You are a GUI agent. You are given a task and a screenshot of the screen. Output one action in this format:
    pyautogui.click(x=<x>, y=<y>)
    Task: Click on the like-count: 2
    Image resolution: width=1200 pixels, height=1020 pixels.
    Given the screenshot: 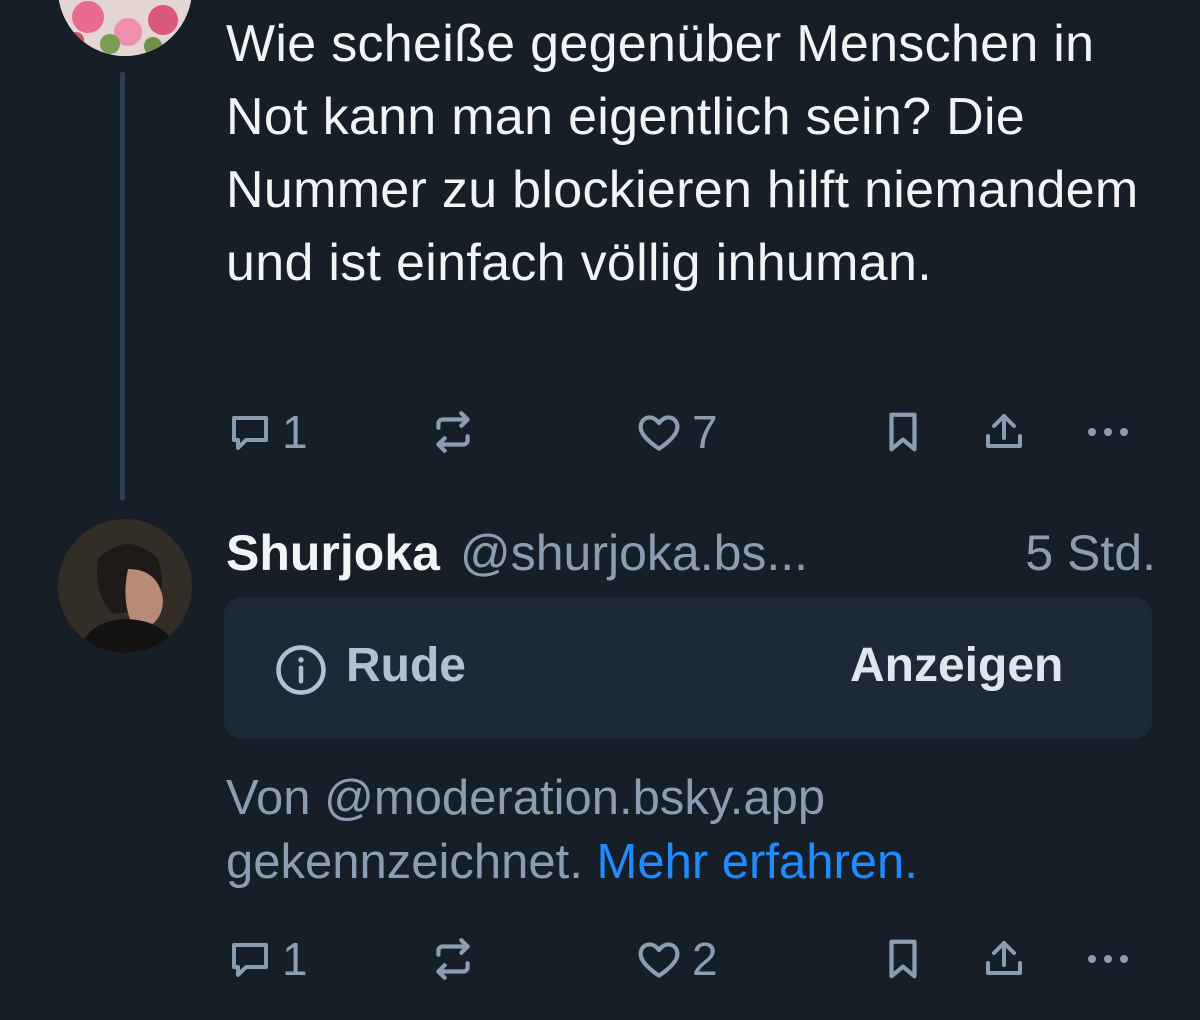 What is the action you would take?
    pyautogui.click(x=705, y=959)
    